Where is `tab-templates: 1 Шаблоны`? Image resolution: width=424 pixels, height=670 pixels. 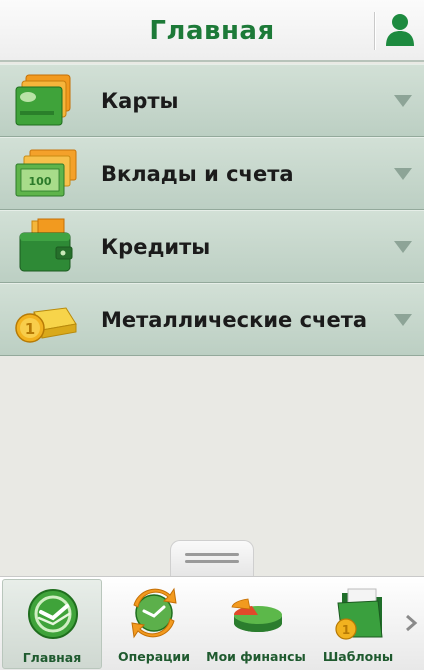
tab-templates: 1 Шаблоны is located at coordinates (358, 624).